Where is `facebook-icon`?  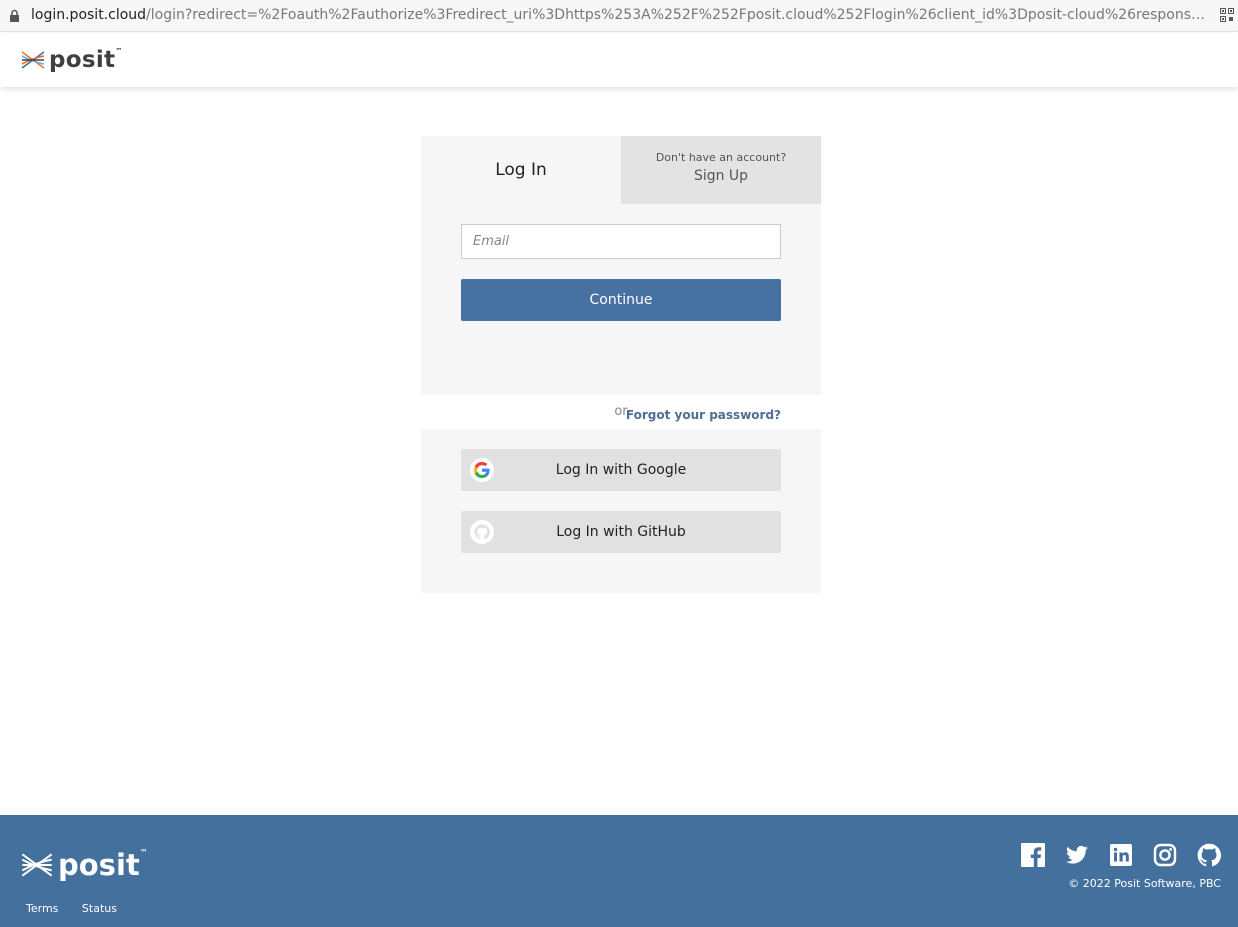 facebook-icon is located at coordinates (1033, 855).